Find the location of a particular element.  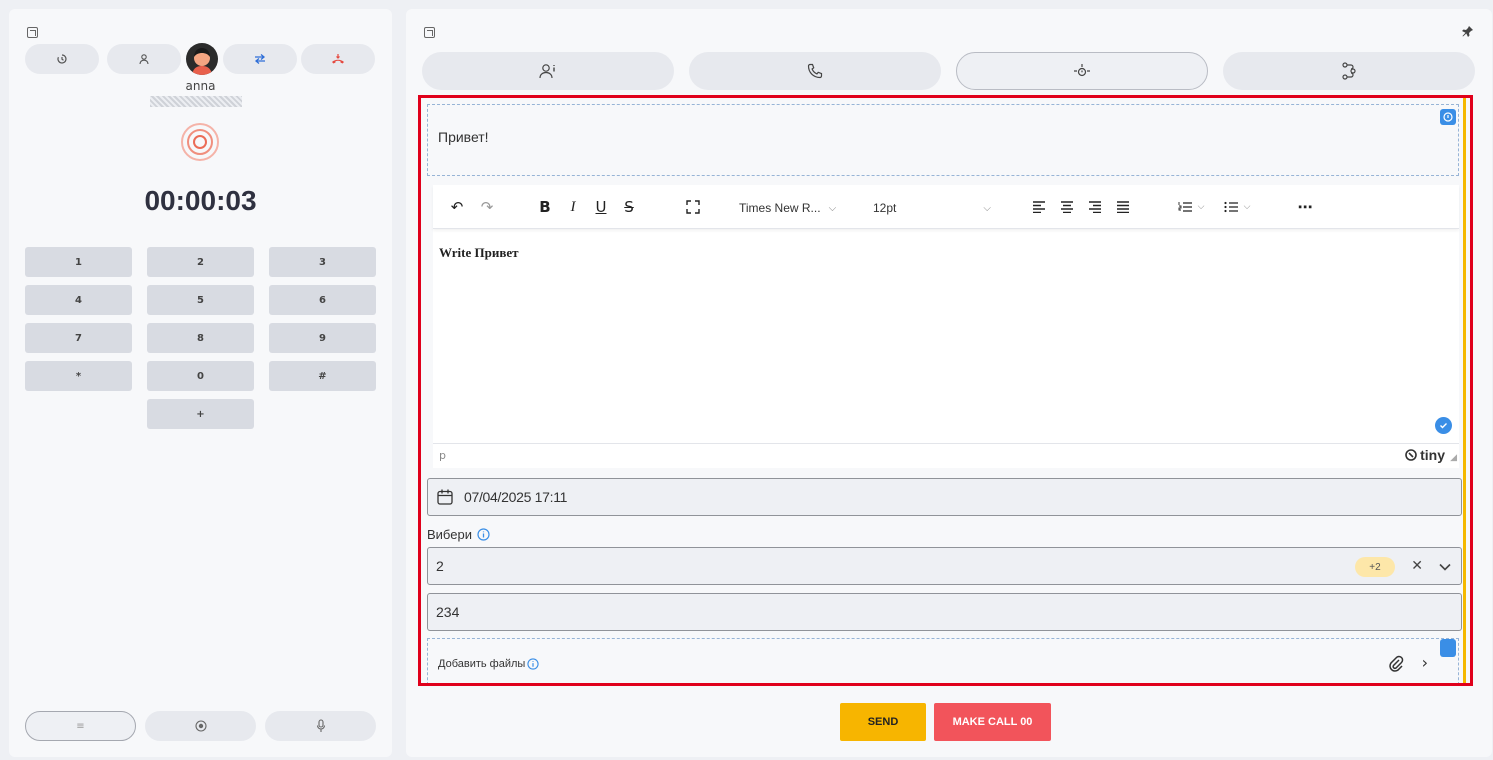

strikethrough-icon: S is located at coordinates (629, 207).